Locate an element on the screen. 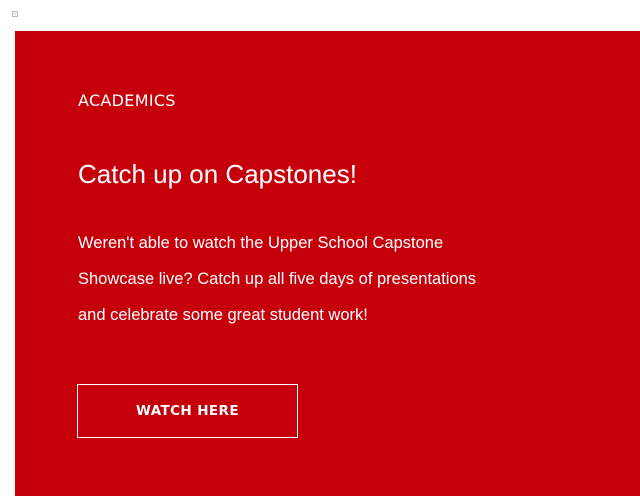  description-line: and celebrate some great student work! is located at coordinates (223, 315).